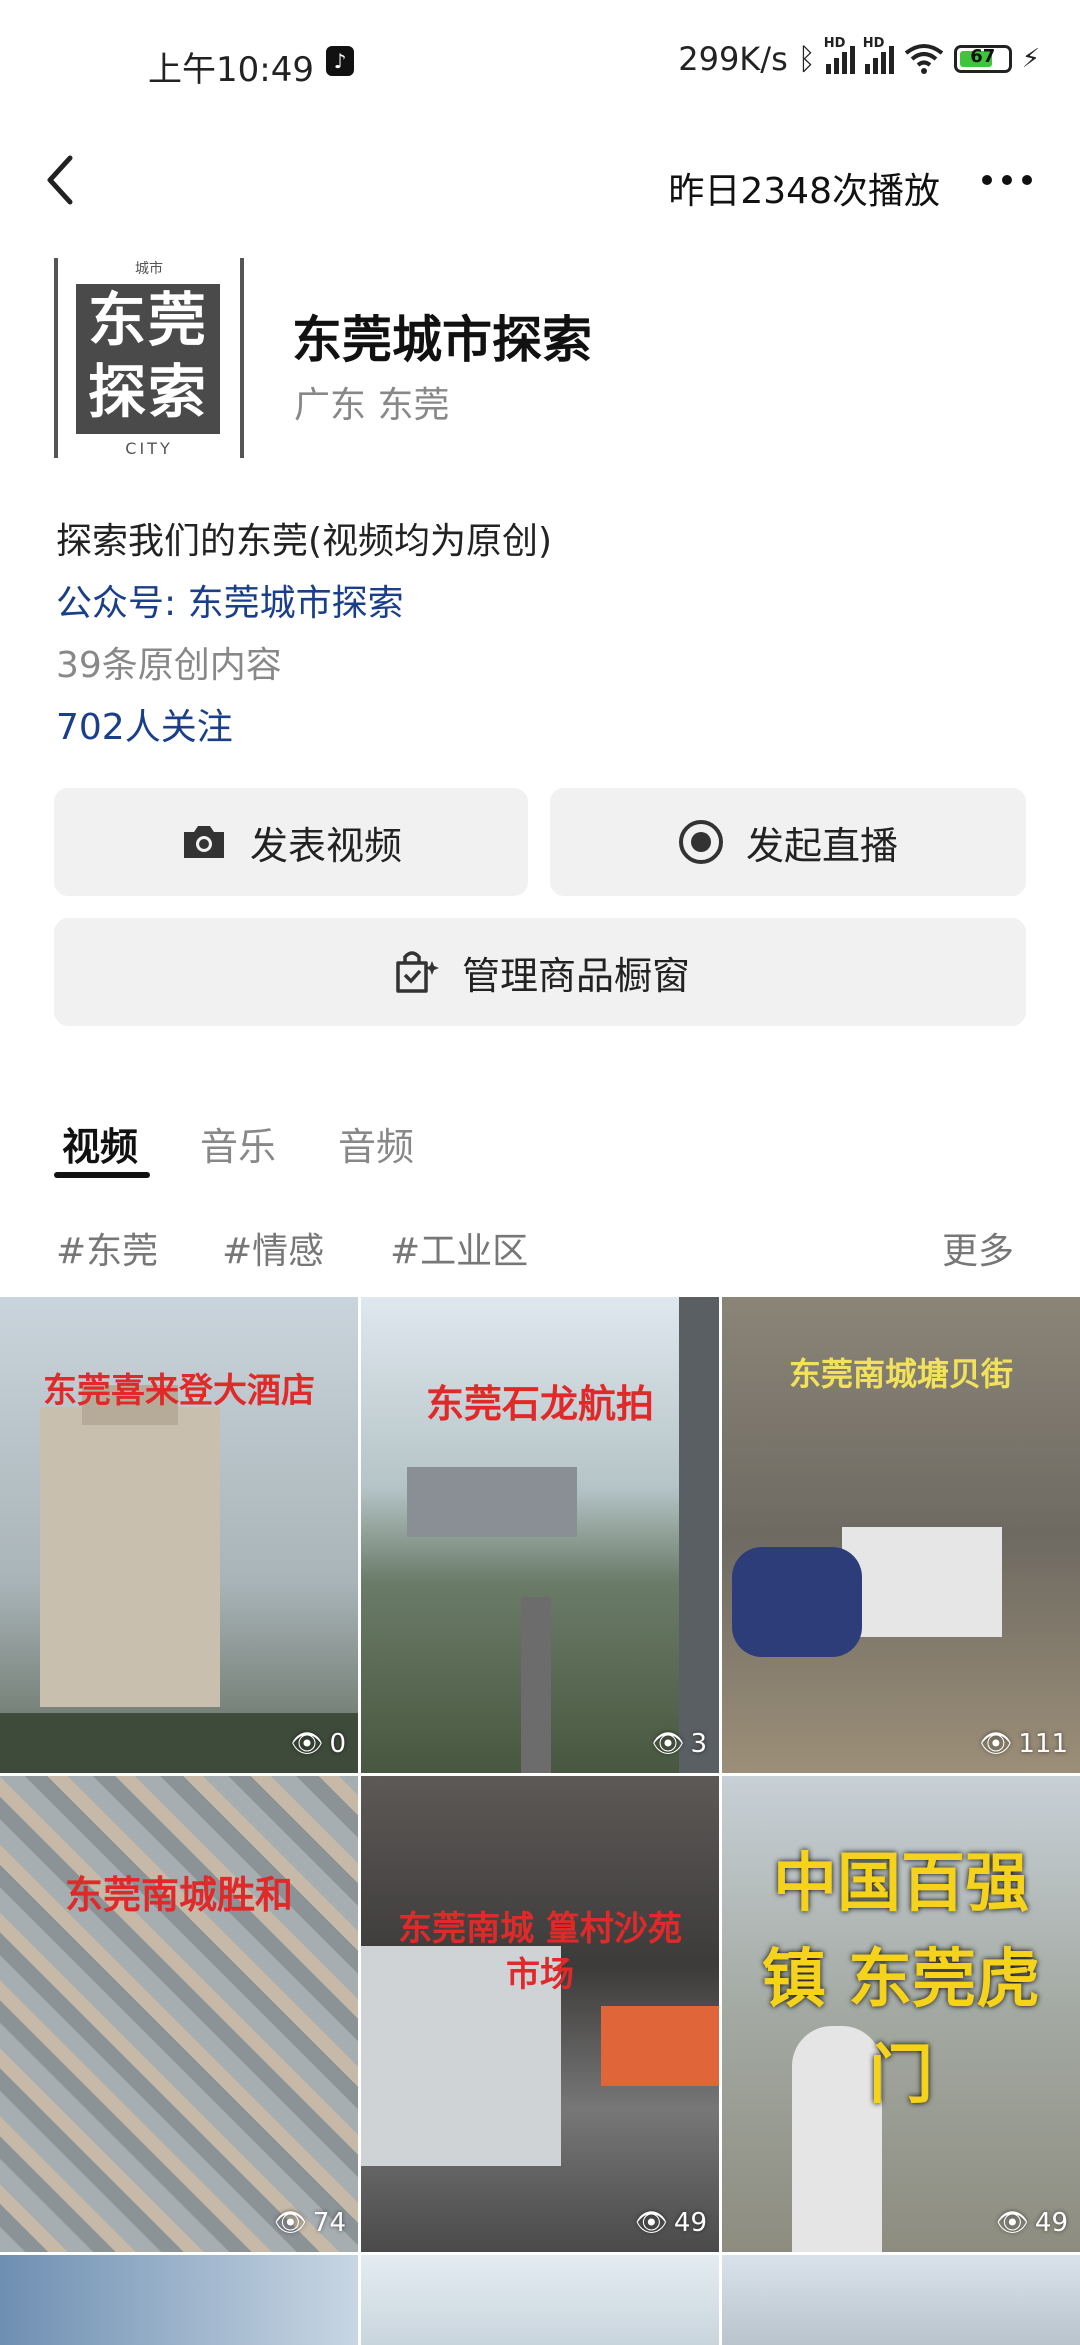 The width and height of the screenshot is (1080, 2345). I want to click on avatar: 城市 东莞 探索 CITY, so click(149, 358).